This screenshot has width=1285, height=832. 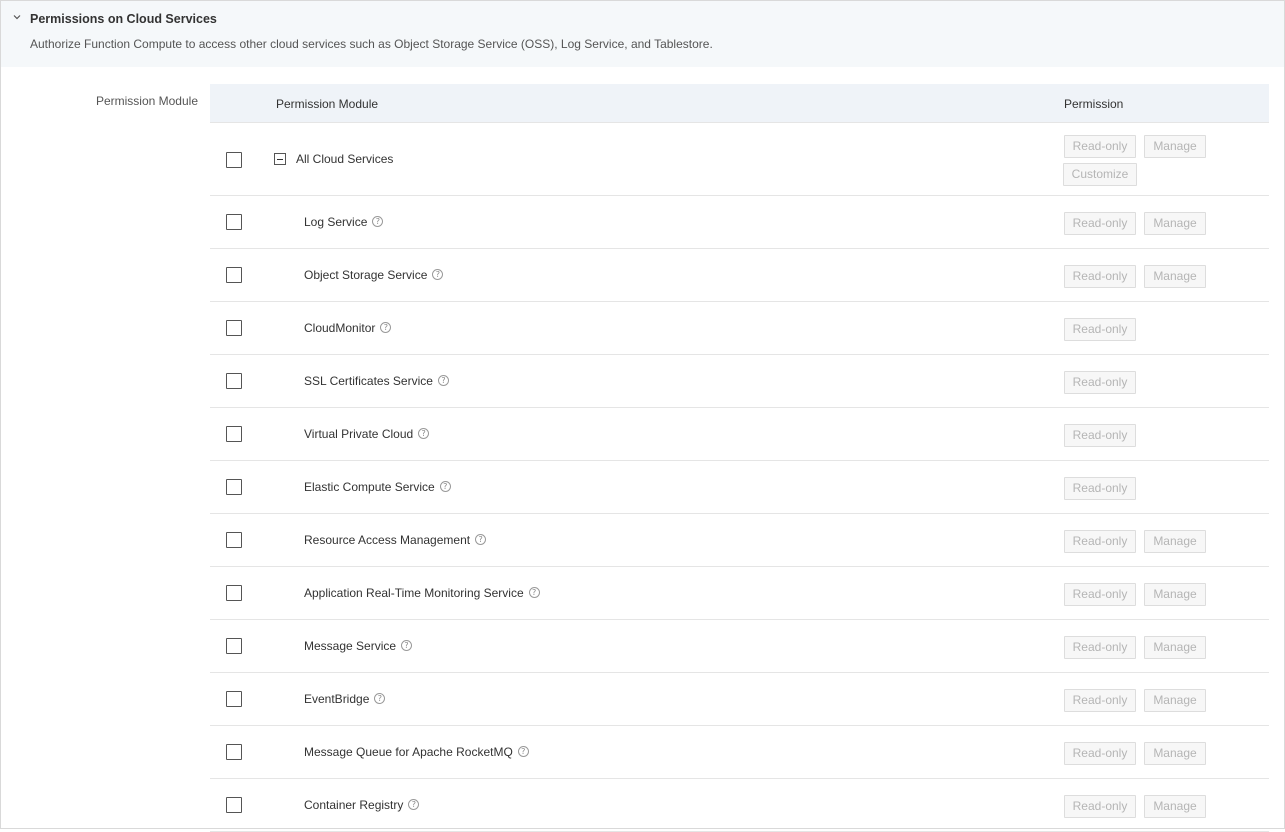 What do you see at coordinates (408, 752) in the screenshot?
I see `service-name-label: Message Queue for Apache RocketMQ` at bounding box center [408, 752].